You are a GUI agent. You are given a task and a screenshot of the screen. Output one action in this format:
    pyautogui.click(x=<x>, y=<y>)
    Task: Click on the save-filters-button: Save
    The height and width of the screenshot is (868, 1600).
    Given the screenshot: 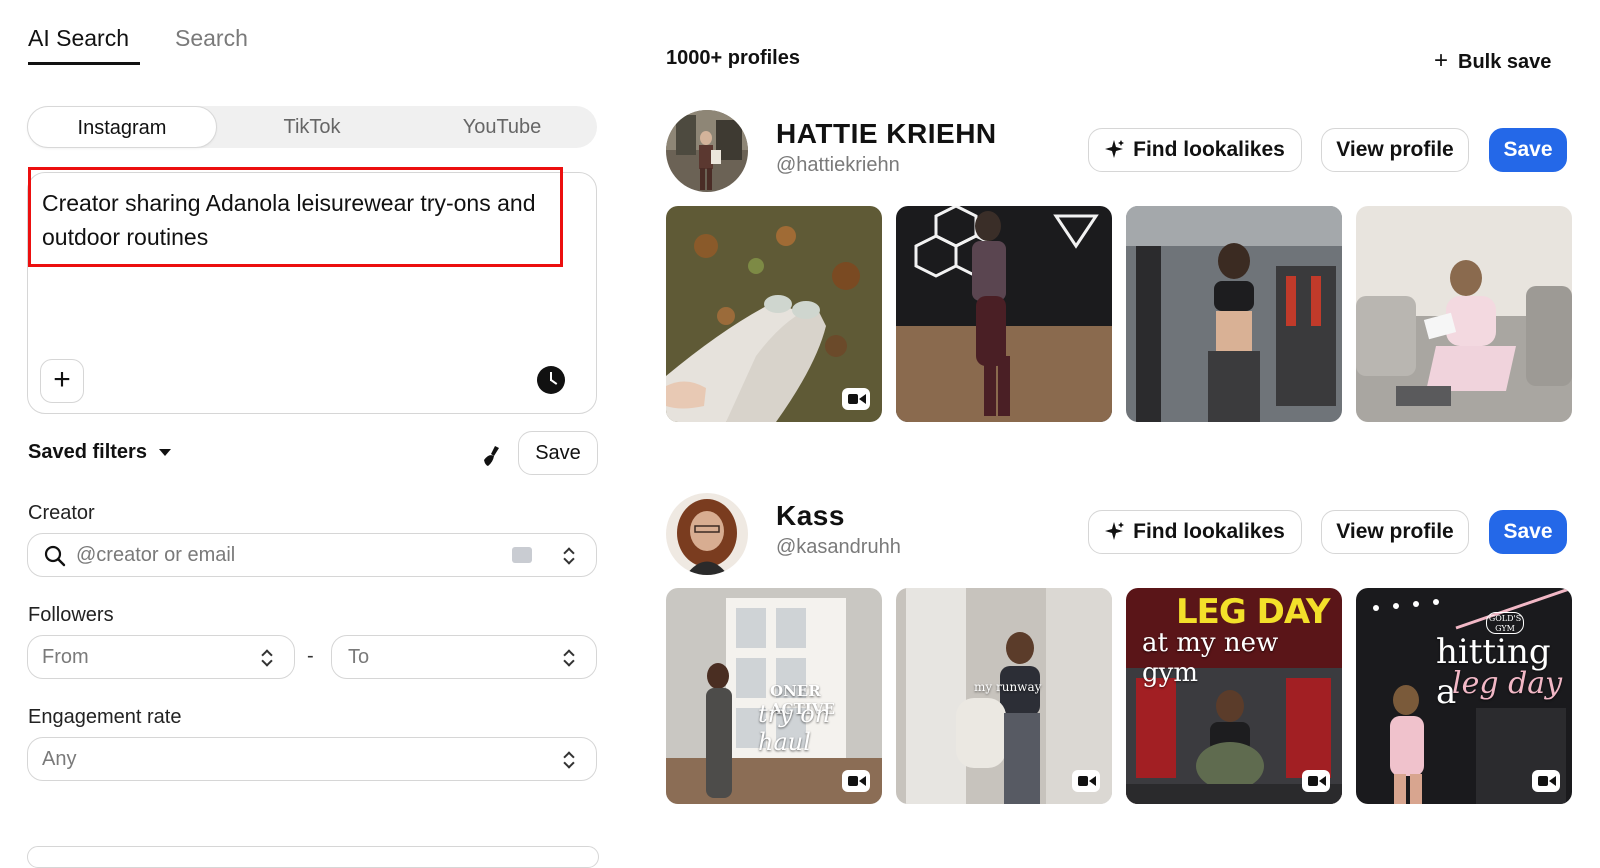 What is the action you would take?
    pyautogui.click(x=558, y=453)
    